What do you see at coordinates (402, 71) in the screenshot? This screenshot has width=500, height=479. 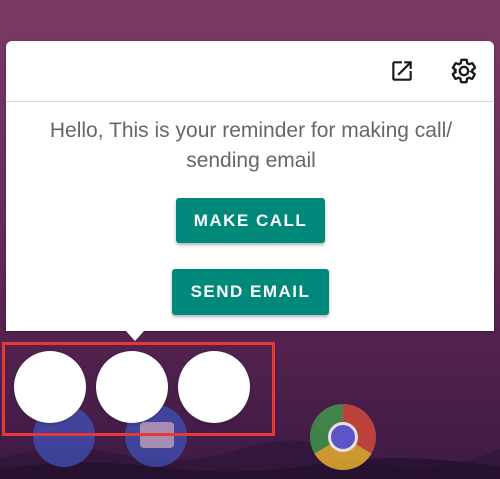 I see `open-in-new-icon` at bounding box center [402, 71].